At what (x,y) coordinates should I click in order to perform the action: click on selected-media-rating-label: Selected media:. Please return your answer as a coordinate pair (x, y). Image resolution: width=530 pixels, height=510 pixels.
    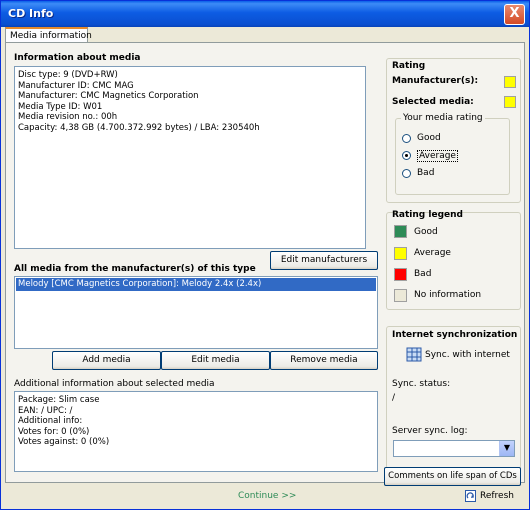
    Looking at the image, I should click on (433, 102).